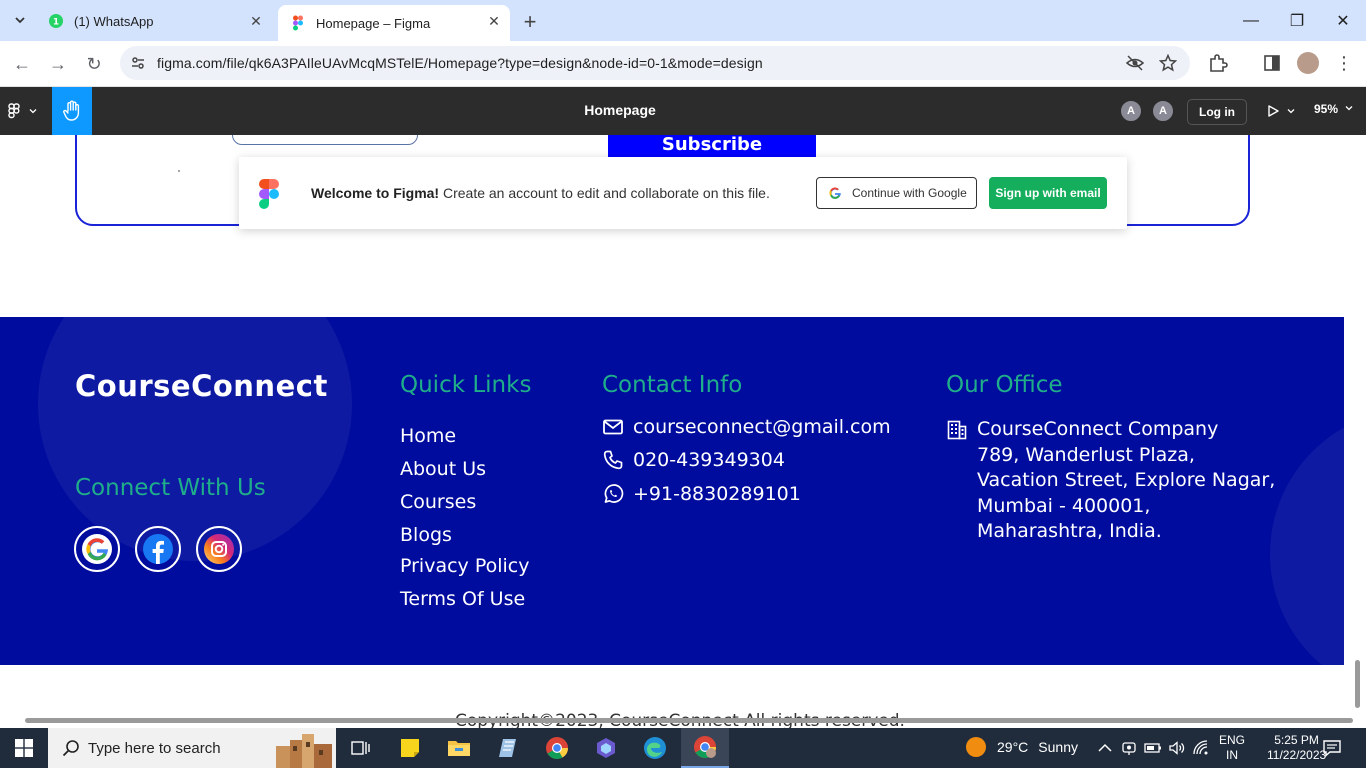  Describe the element at coordinates (1232, 748) in the screenshot. I see `language-indicator: ENG IN` at that location.